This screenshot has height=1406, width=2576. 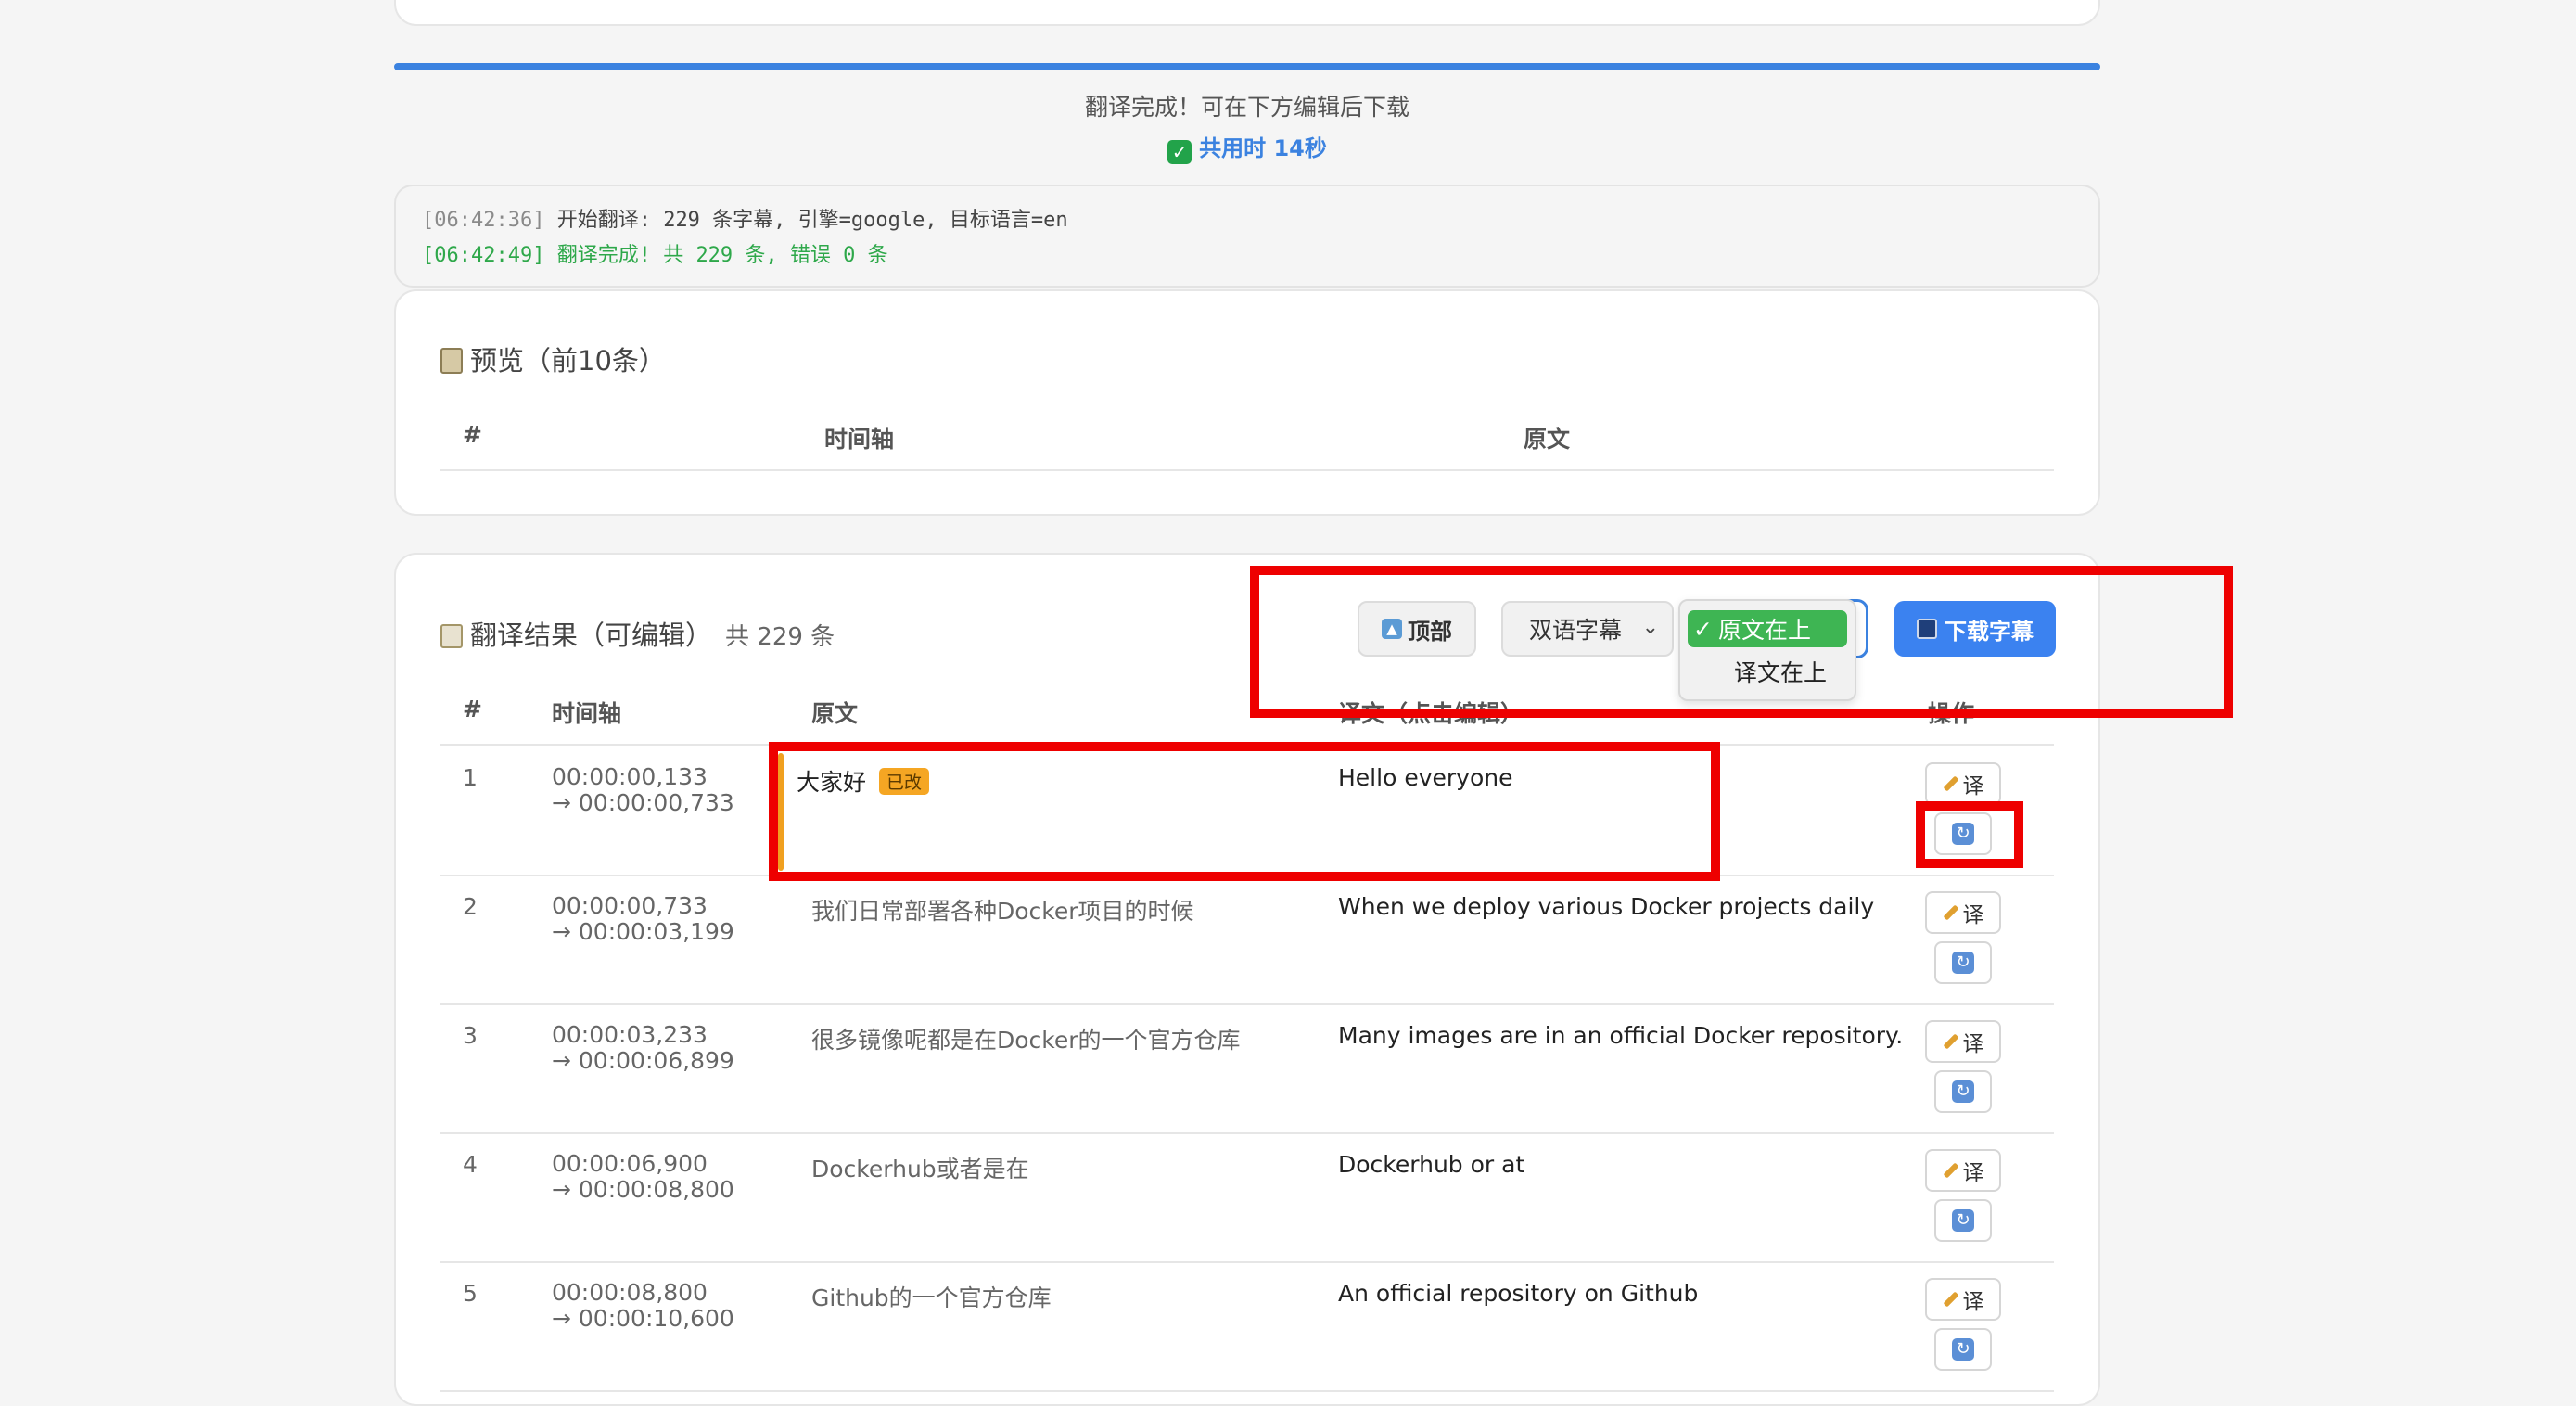 What do you see at coordinates (643, 802) in the screenshot?
I see `row-end: → 00:00:00,733` at bounding box center [643, 802].